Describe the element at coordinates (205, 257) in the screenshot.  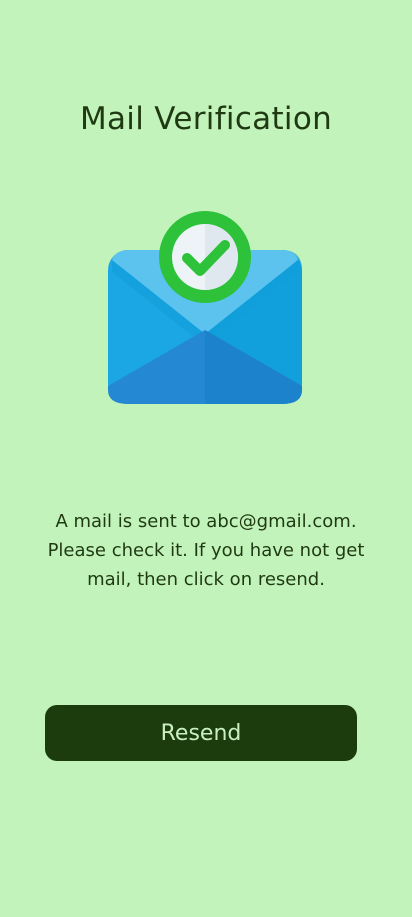
I see `checkmark-icon` at that location.